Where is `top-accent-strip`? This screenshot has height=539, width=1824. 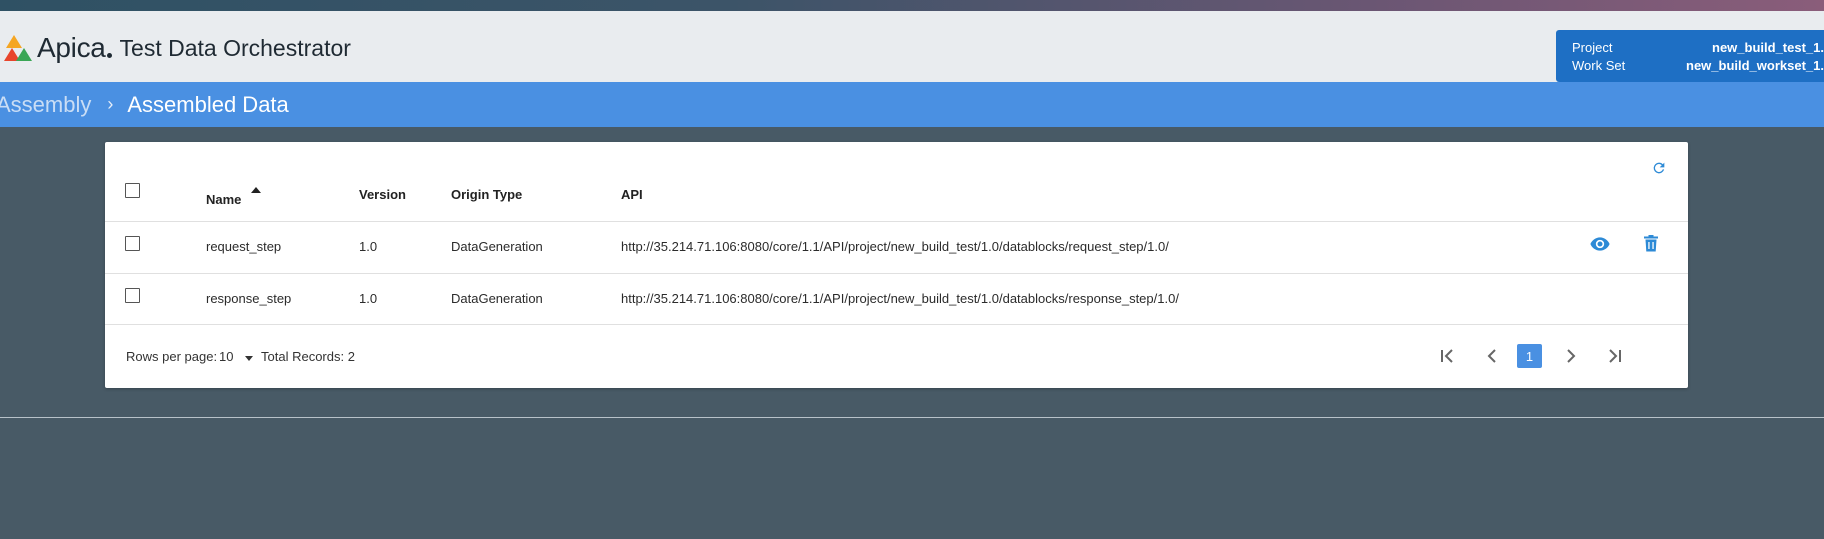
top-accent-strip is located at coordinates (912, 5).